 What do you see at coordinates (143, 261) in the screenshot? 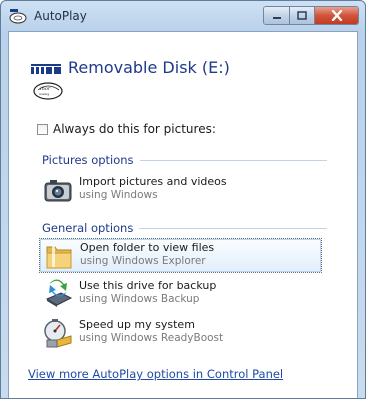
I see `option-subtitle: using Windows Explorer` at bounding box center [143, 261].